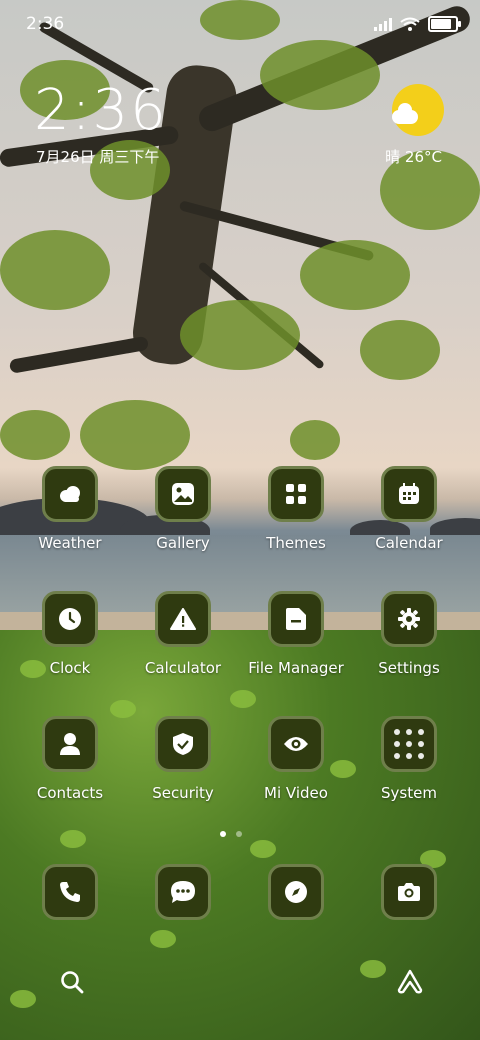  Describe the element at coordinates (409, 543) in the screenshot. I see `app-label: Calendar` at that location.